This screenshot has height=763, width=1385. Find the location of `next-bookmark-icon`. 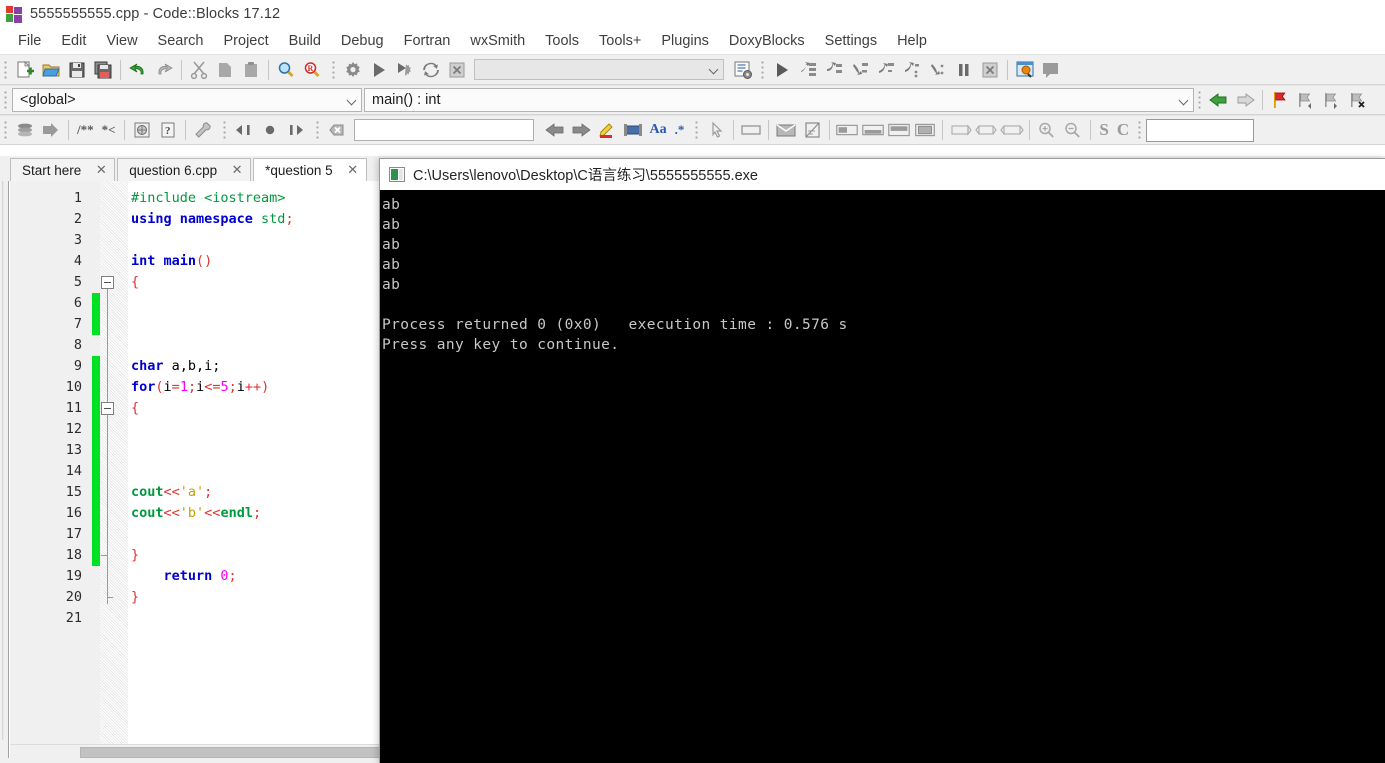

next-bookmark-icon is located at coordinates (1332, 100).